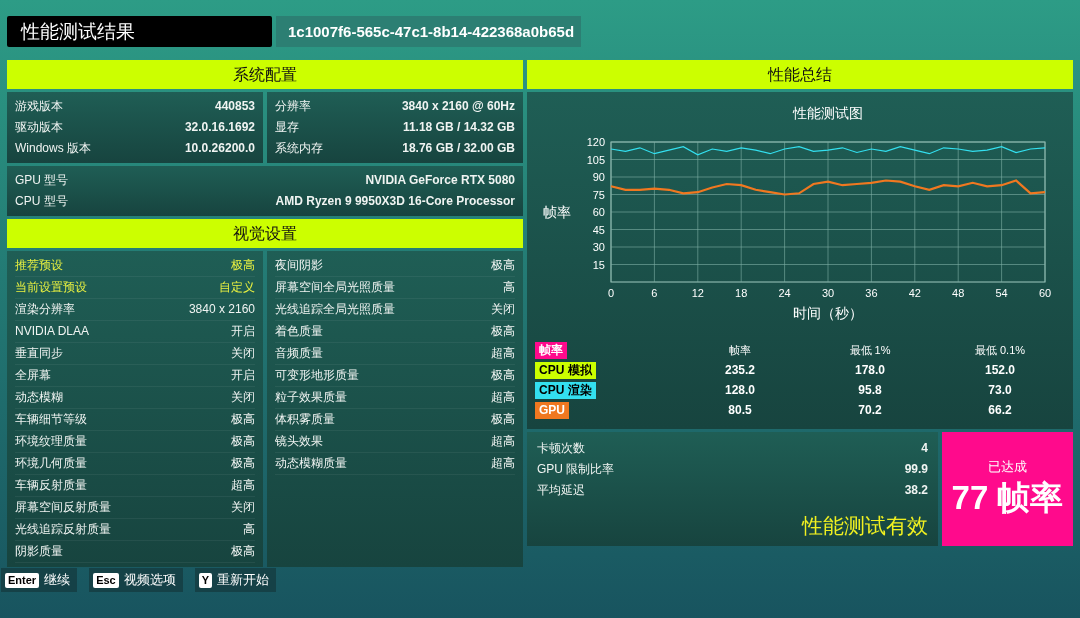 The height and width of the screenshot is (618, 1080). Describe the element at coordinates (205, 580) in the screenshot. I see `key-icon: Y` at that location.